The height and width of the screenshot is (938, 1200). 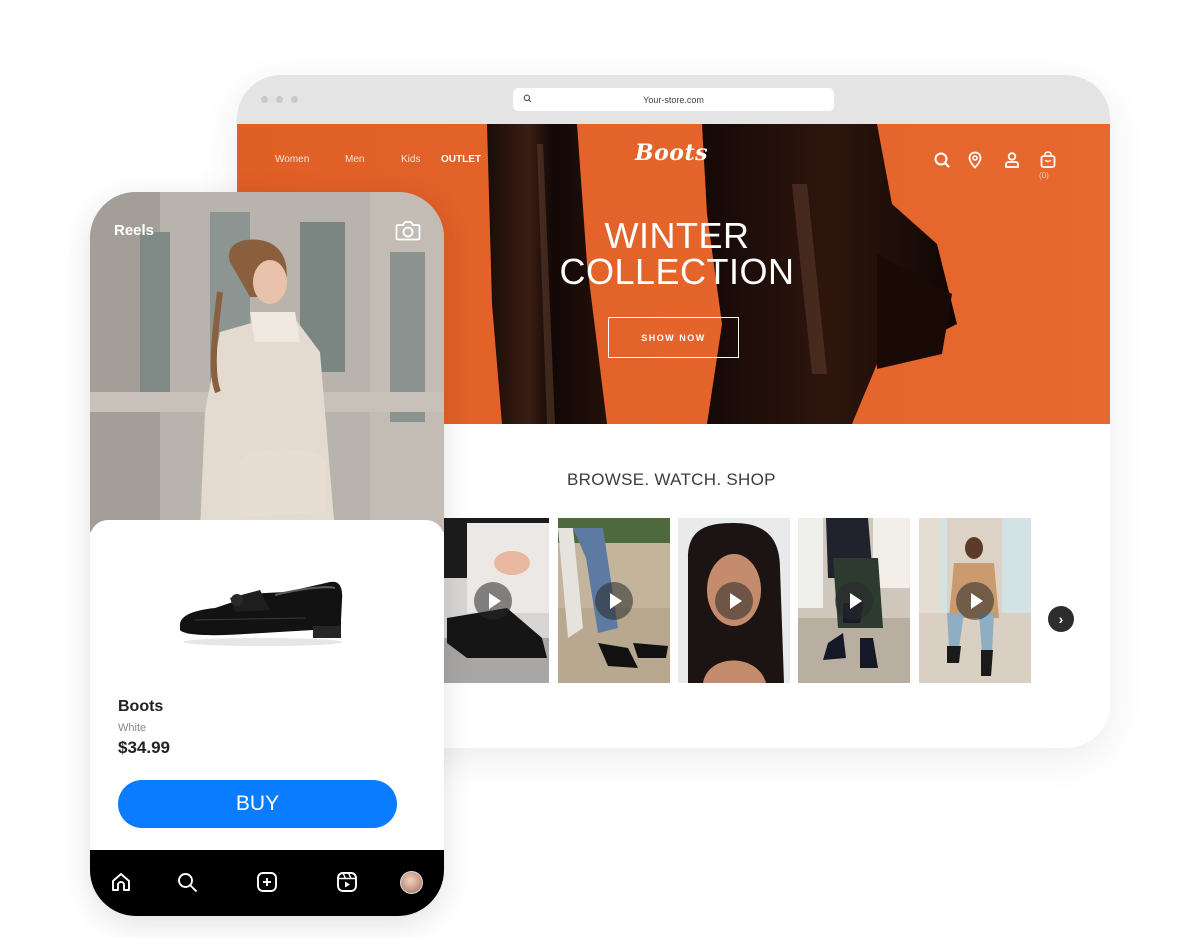 I want to click on camera-icon, so click(x=408, y=230).